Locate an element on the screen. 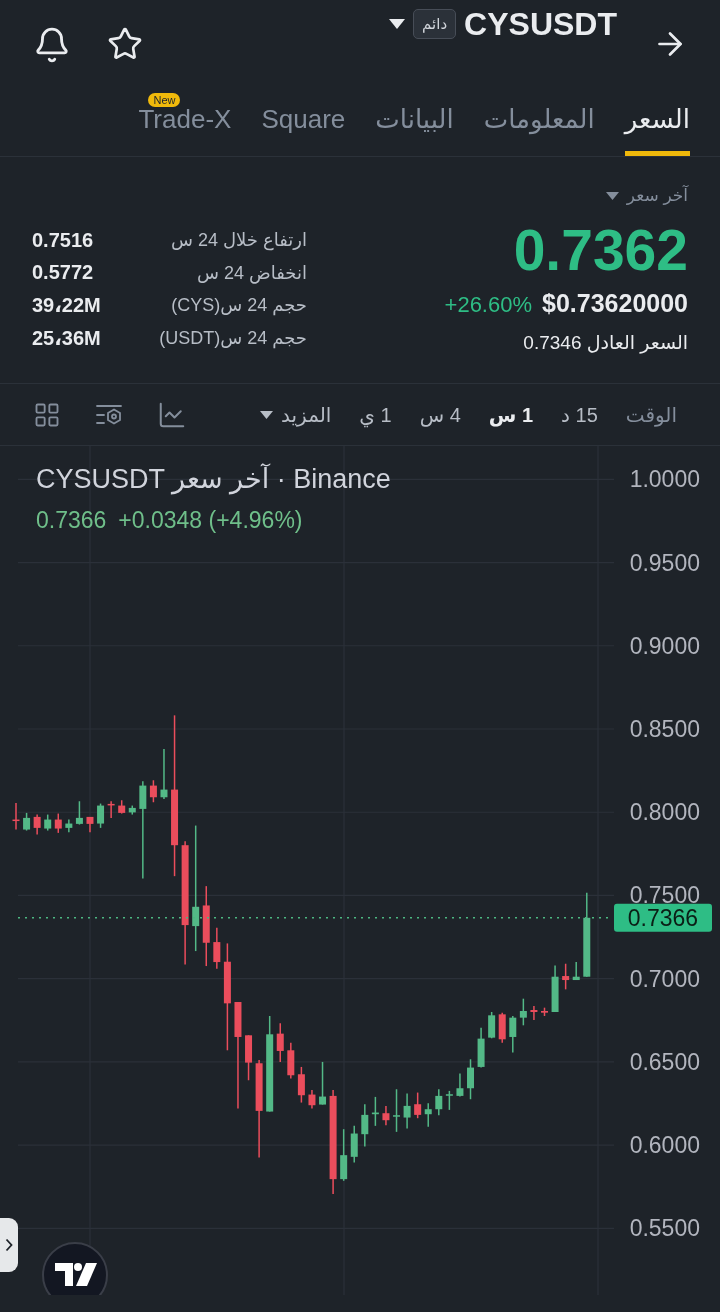 The height and width of the screenshot is (1312, 720). tab: Trade-X New is located at coordinates (185, 122).